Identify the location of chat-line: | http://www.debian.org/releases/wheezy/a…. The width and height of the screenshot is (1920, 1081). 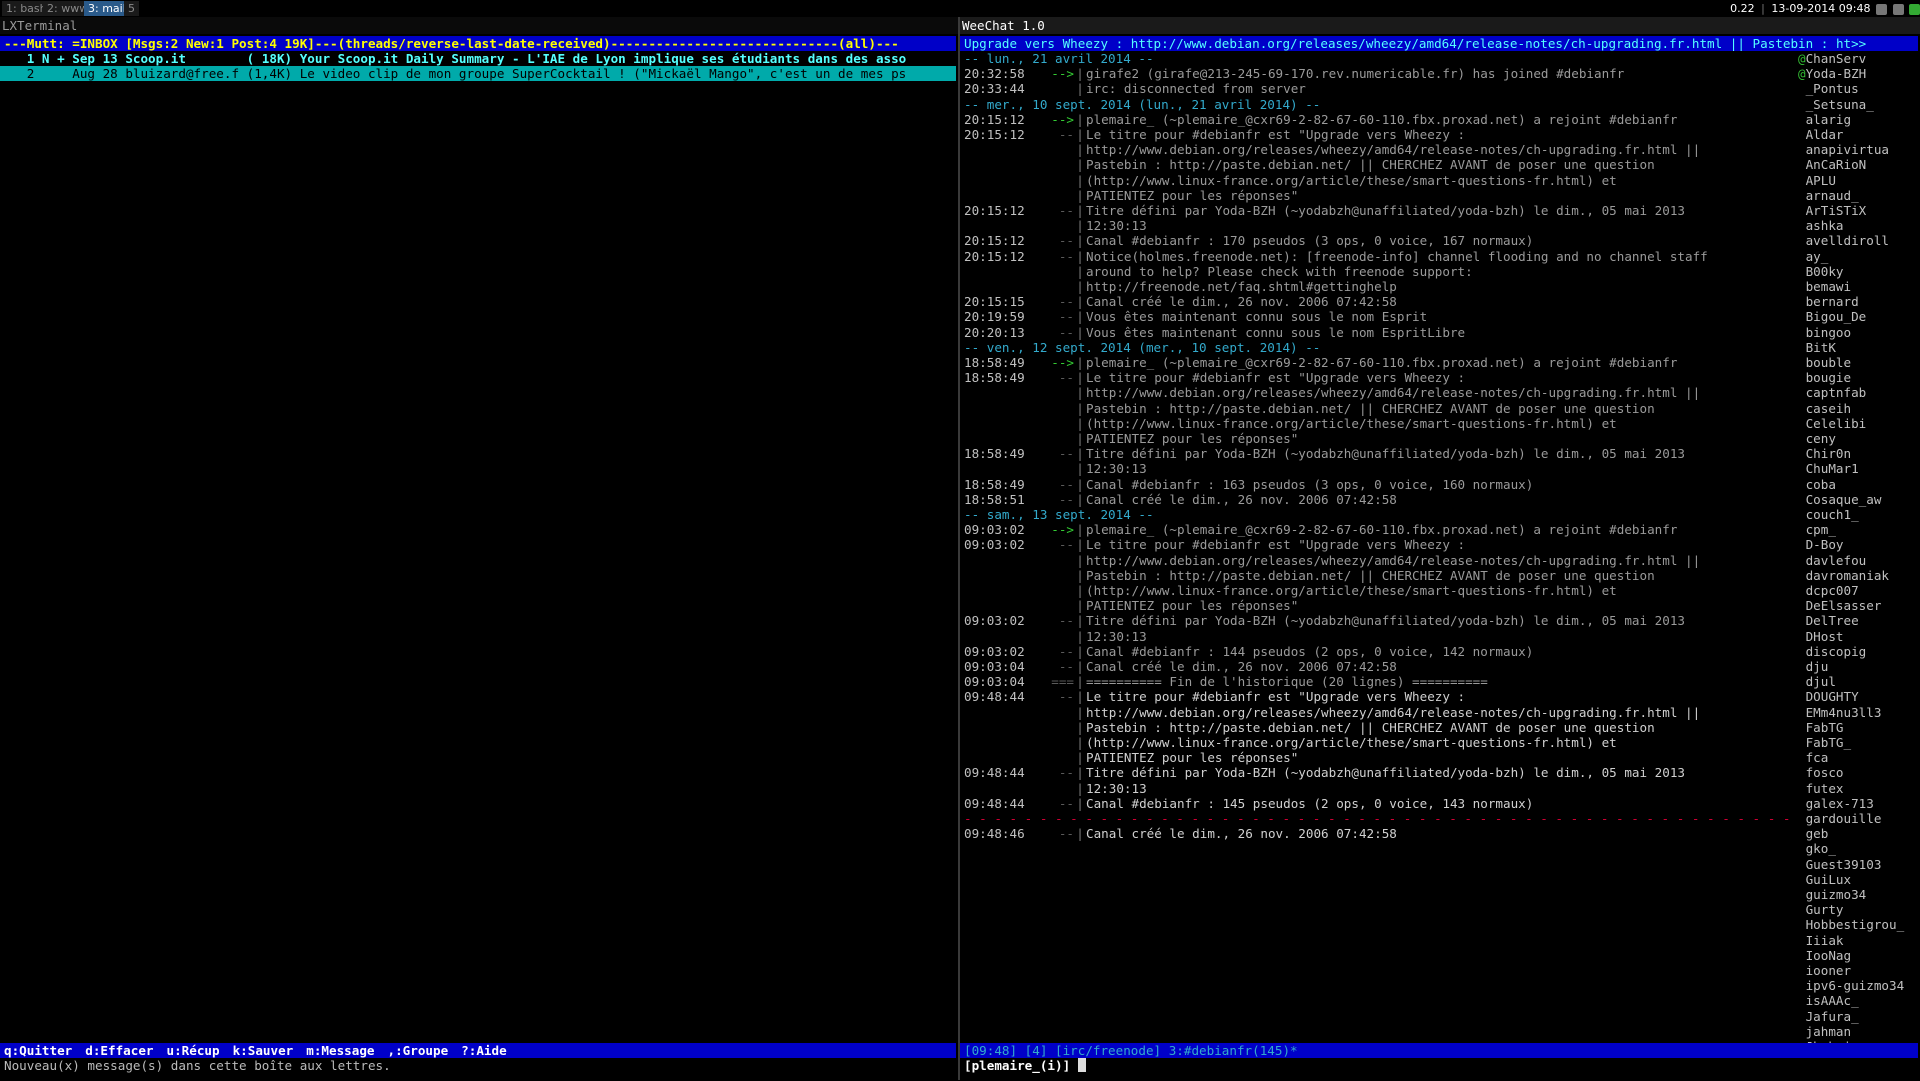
(1379, 712).